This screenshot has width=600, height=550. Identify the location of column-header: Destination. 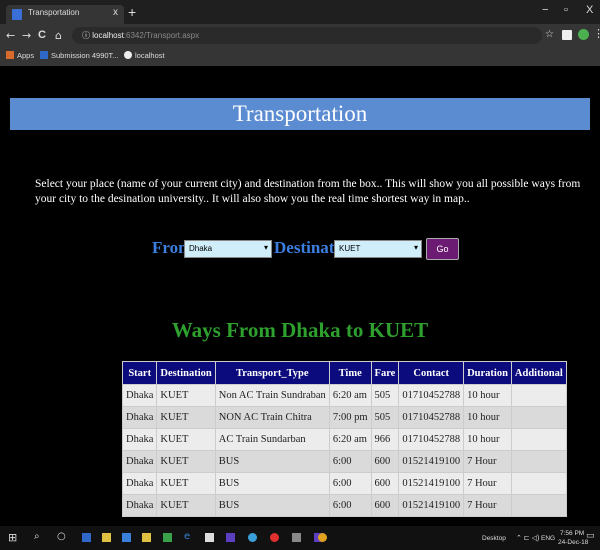
(186, 373).